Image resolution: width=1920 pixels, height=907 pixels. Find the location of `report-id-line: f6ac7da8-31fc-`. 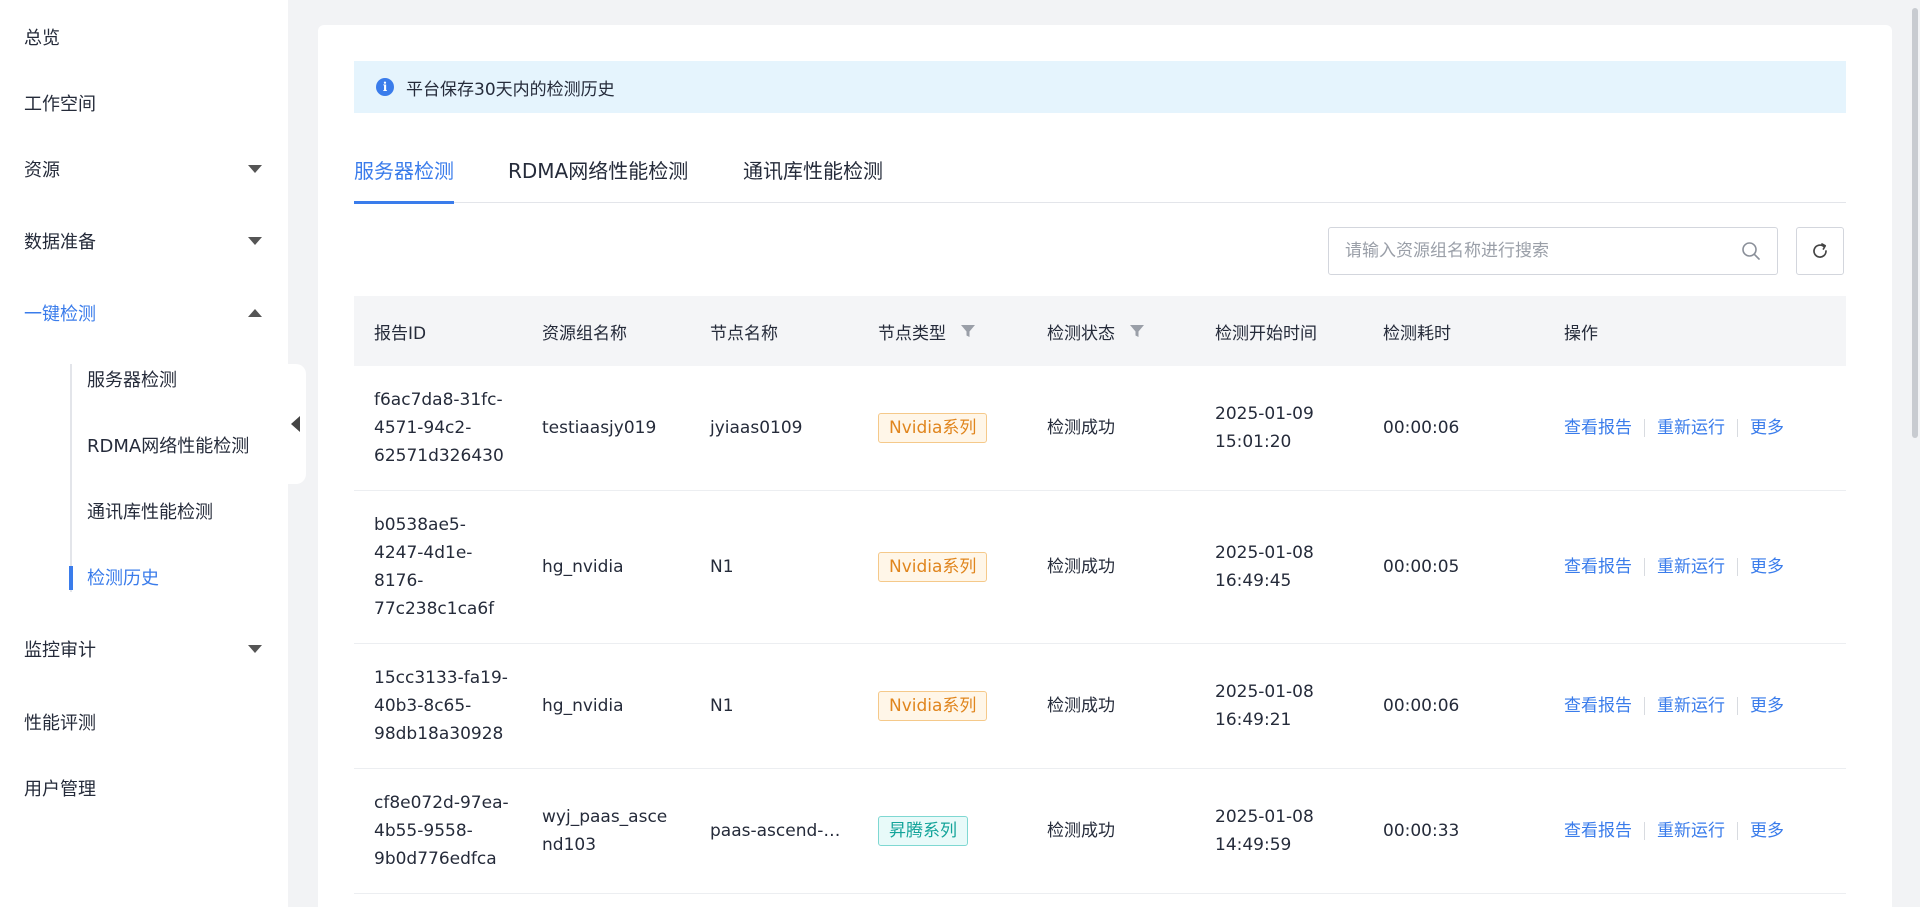

report-id-line: f6ac7da8-31fc- is located at coordinates (438, 400).